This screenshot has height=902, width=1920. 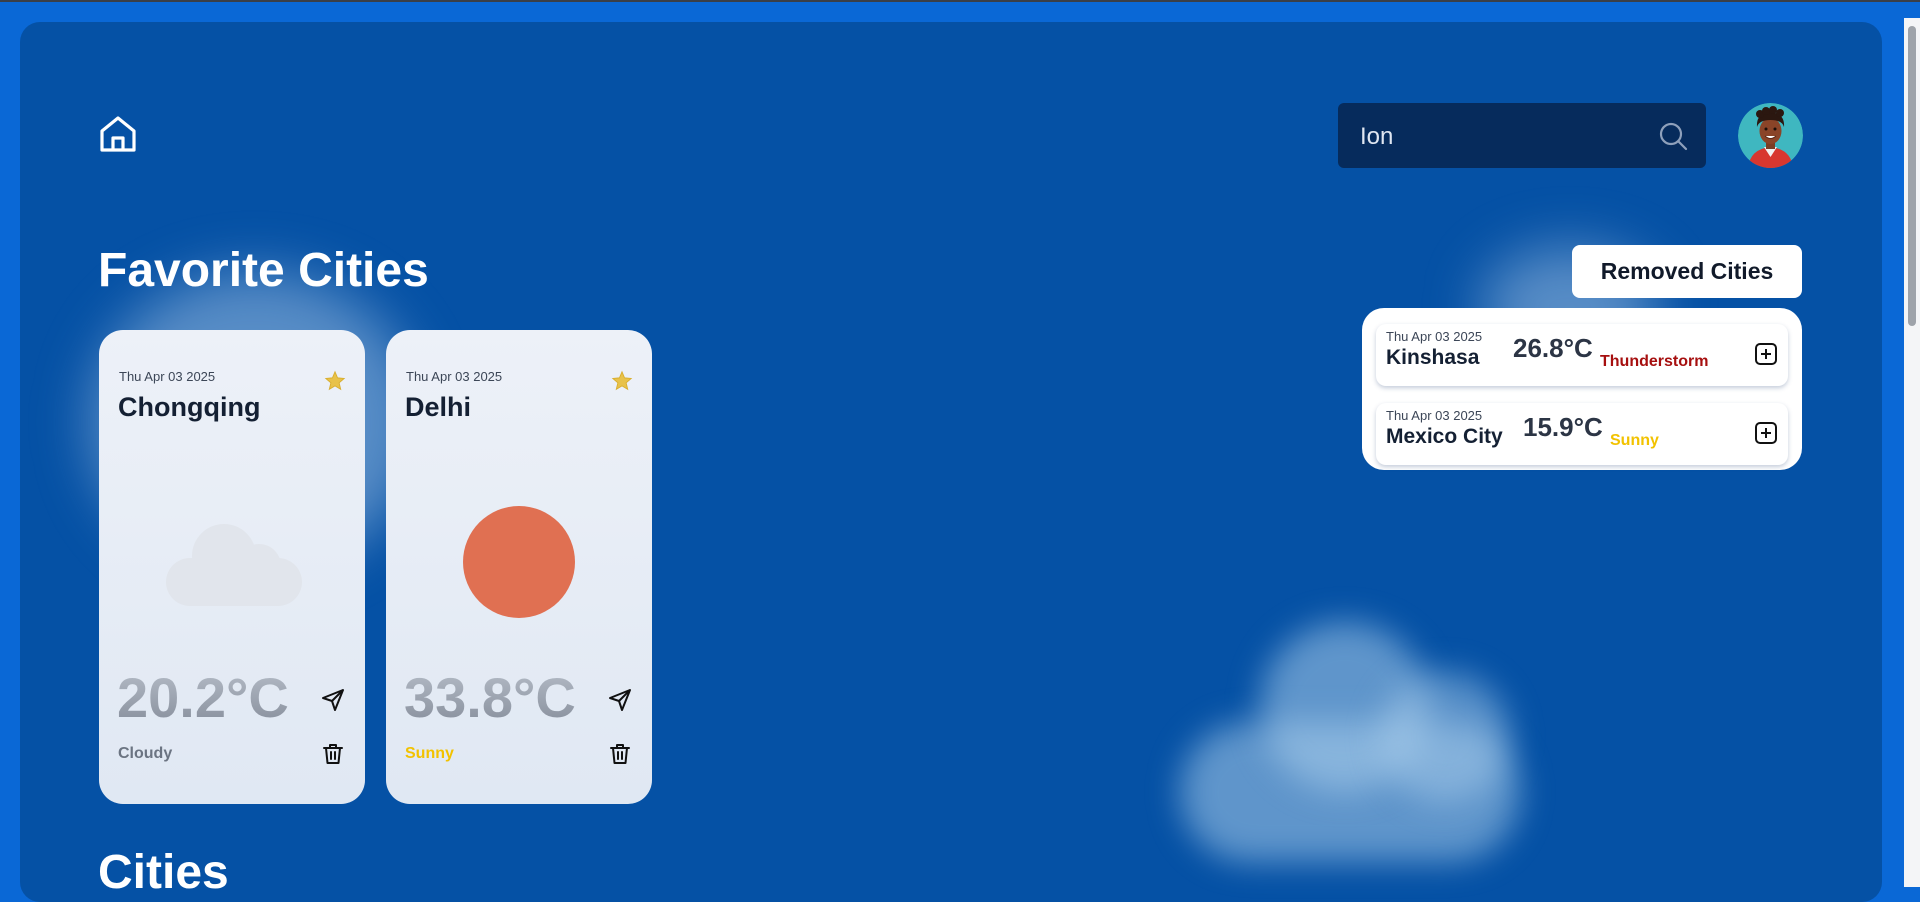 What do you see at coordinates (1673, 136) in the screenshot?
I see `search-icon` at bounding box center [1673, 136].